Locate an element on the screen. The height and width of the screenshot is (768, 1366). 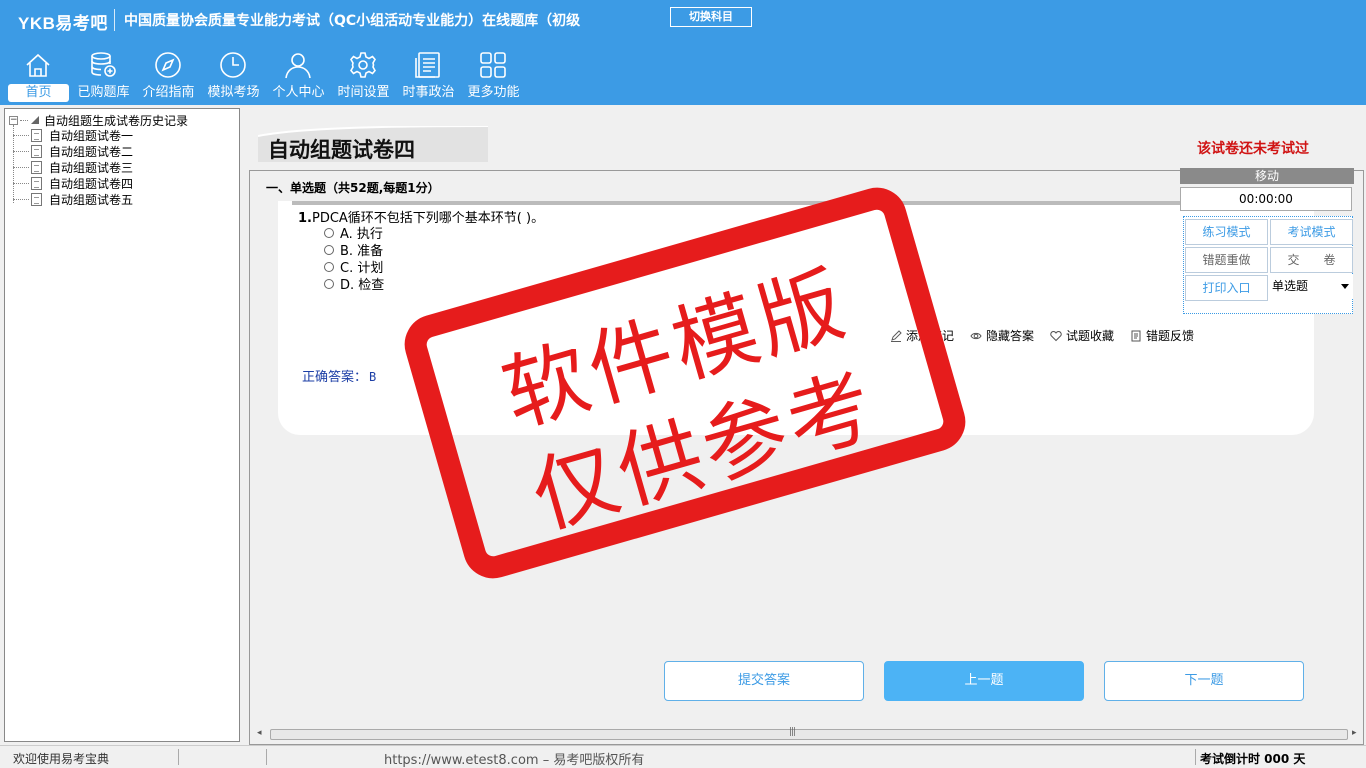
correct-answer: 正确答案： B is located at coordinates (339, 377).